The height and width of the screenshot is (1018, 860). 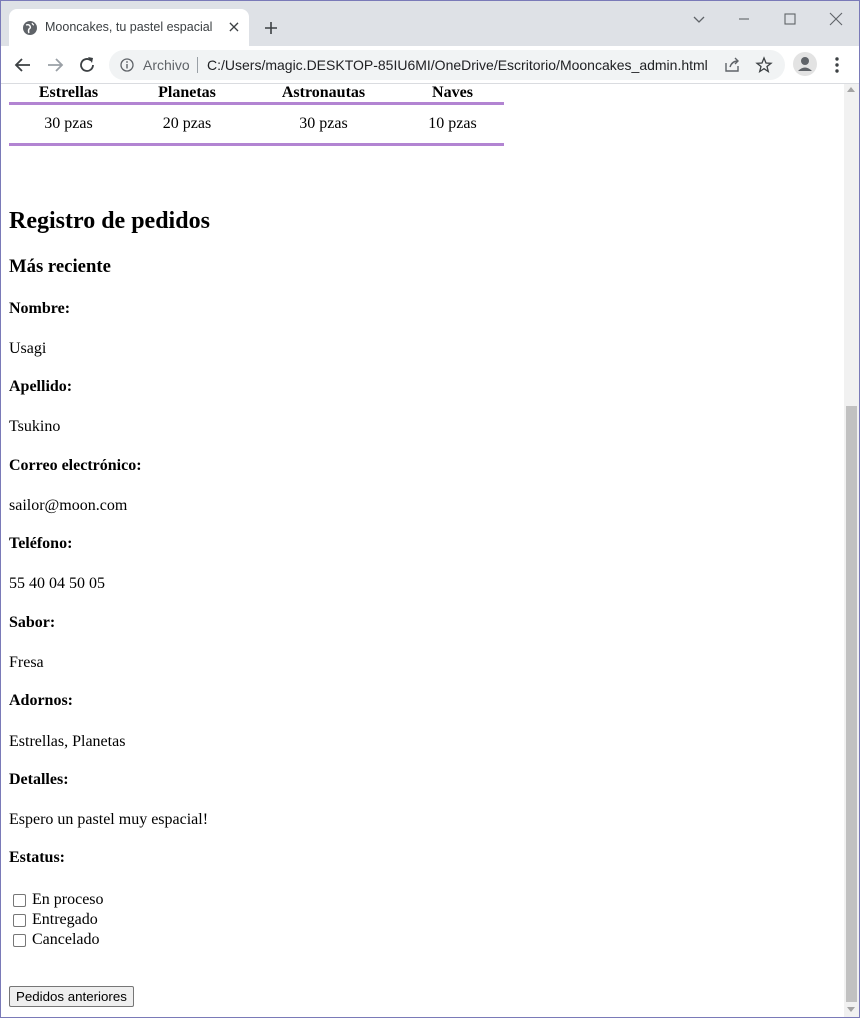 I want to click on field-label-telefono: Teléfono:, so click(x=41, y=543).